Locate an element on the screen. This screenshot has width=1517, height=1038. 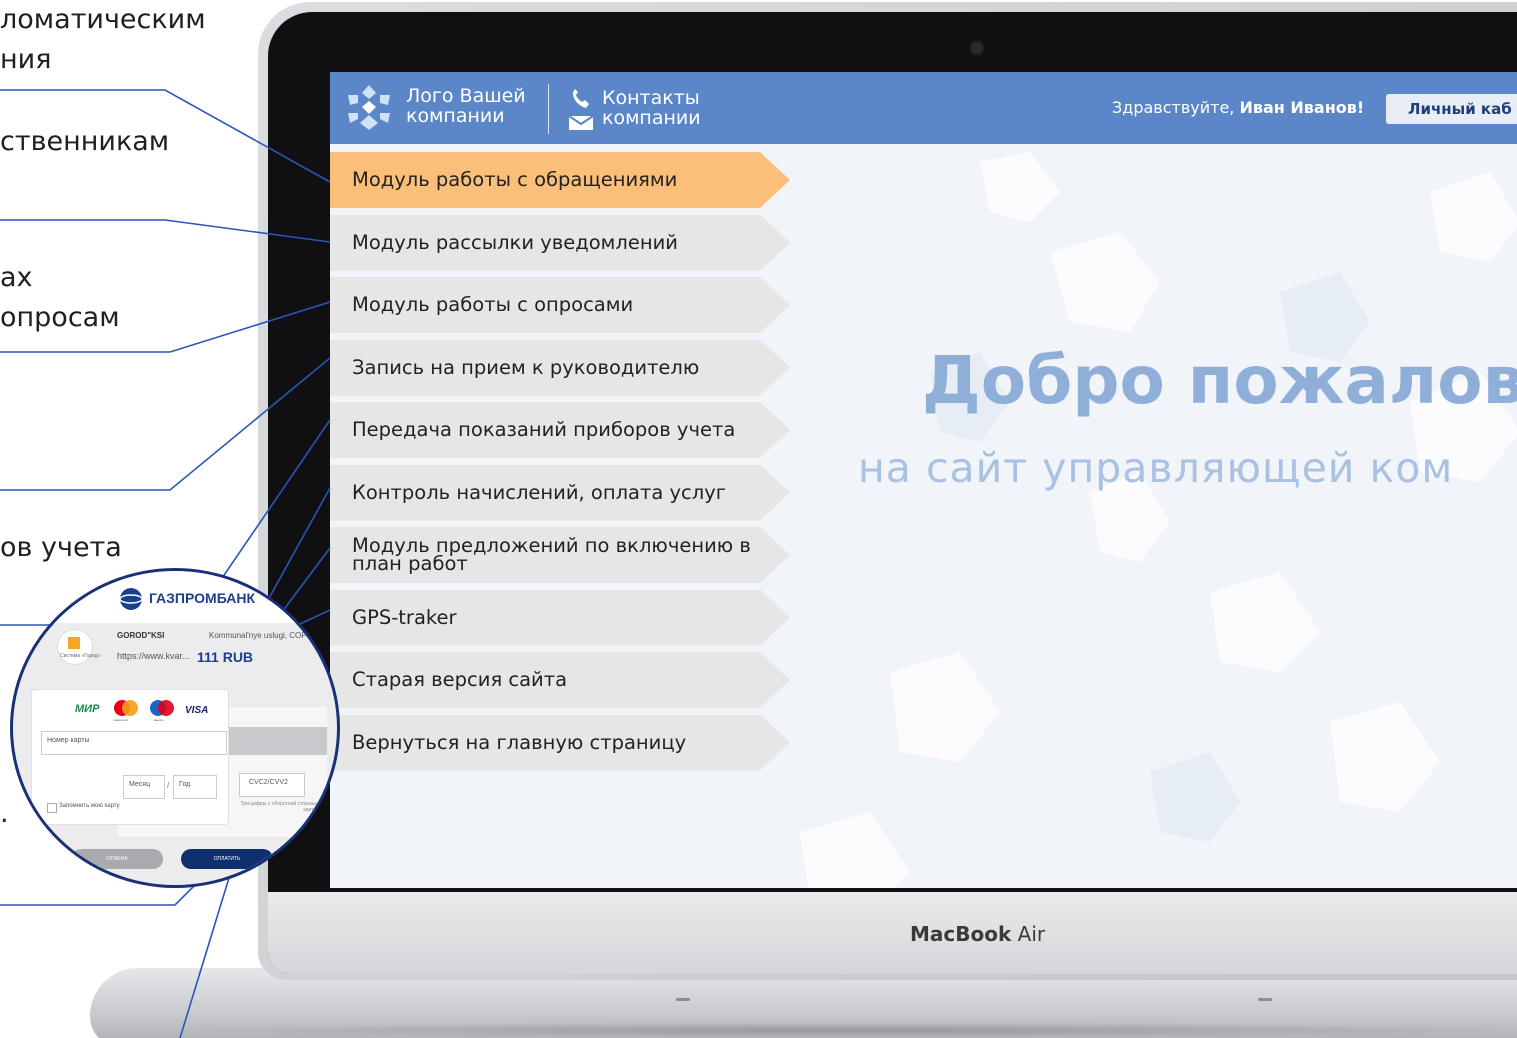
menu-item-label: Модуль рассылки уведомлений is located at coordinates (515, 242).